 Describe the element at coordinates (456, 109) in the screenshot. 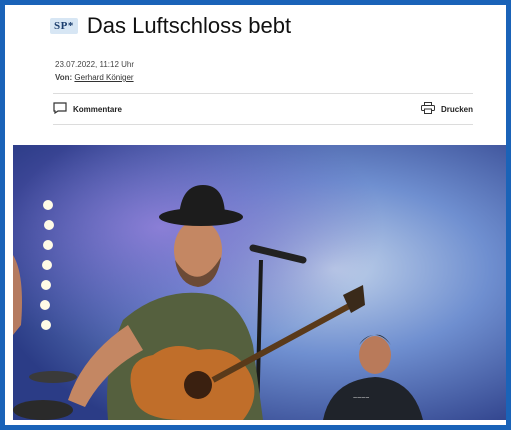

I see `print-label: Drucken` at that location.